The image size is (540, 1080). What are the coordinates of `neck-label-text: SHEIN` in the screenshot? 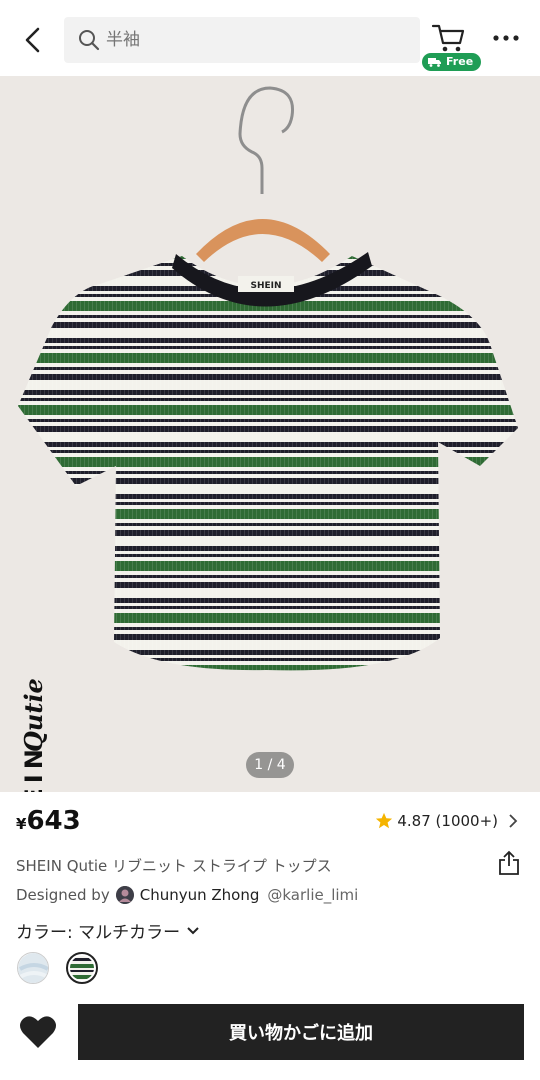 It's located at (265, 286).